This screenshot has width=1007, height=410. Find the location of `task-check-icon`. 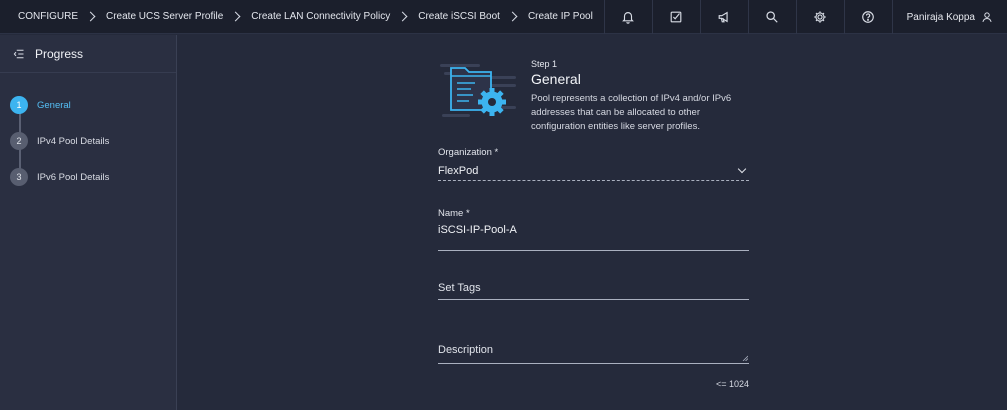

task-check-icon is located at coordinates (676, 17).